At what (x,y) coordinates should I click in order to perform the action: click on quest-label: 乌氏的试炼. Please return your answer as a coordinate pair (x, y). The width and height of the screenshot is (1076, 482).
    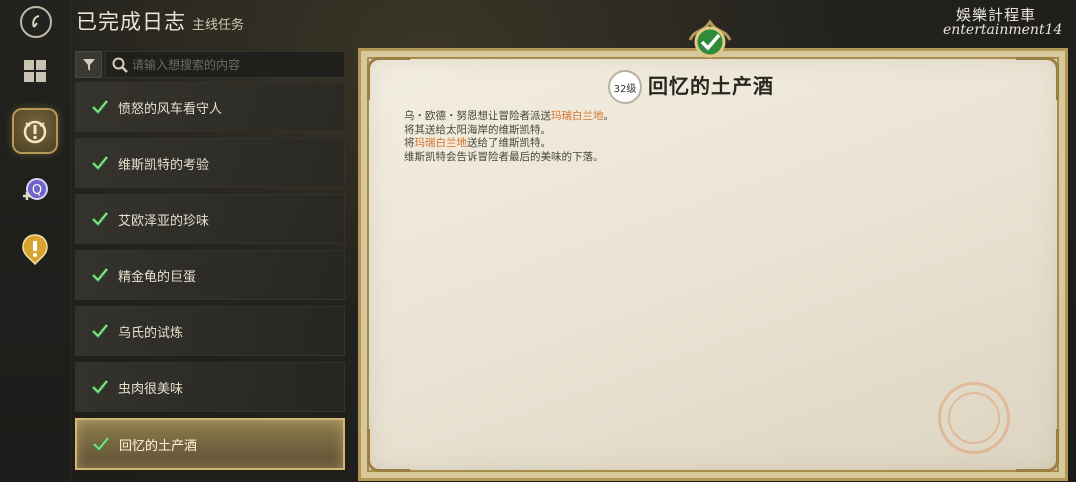
    Looking at the image, I should click on (151, 333).